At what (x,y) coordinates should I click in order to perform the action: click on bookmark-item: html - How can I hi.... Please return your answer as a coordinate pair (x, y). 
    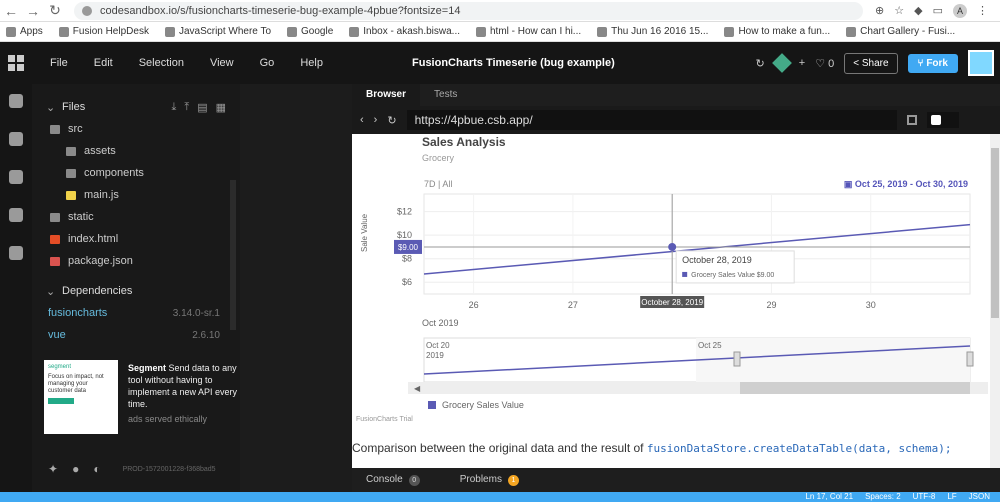
    Looking at the image, I should click on (528, 31).